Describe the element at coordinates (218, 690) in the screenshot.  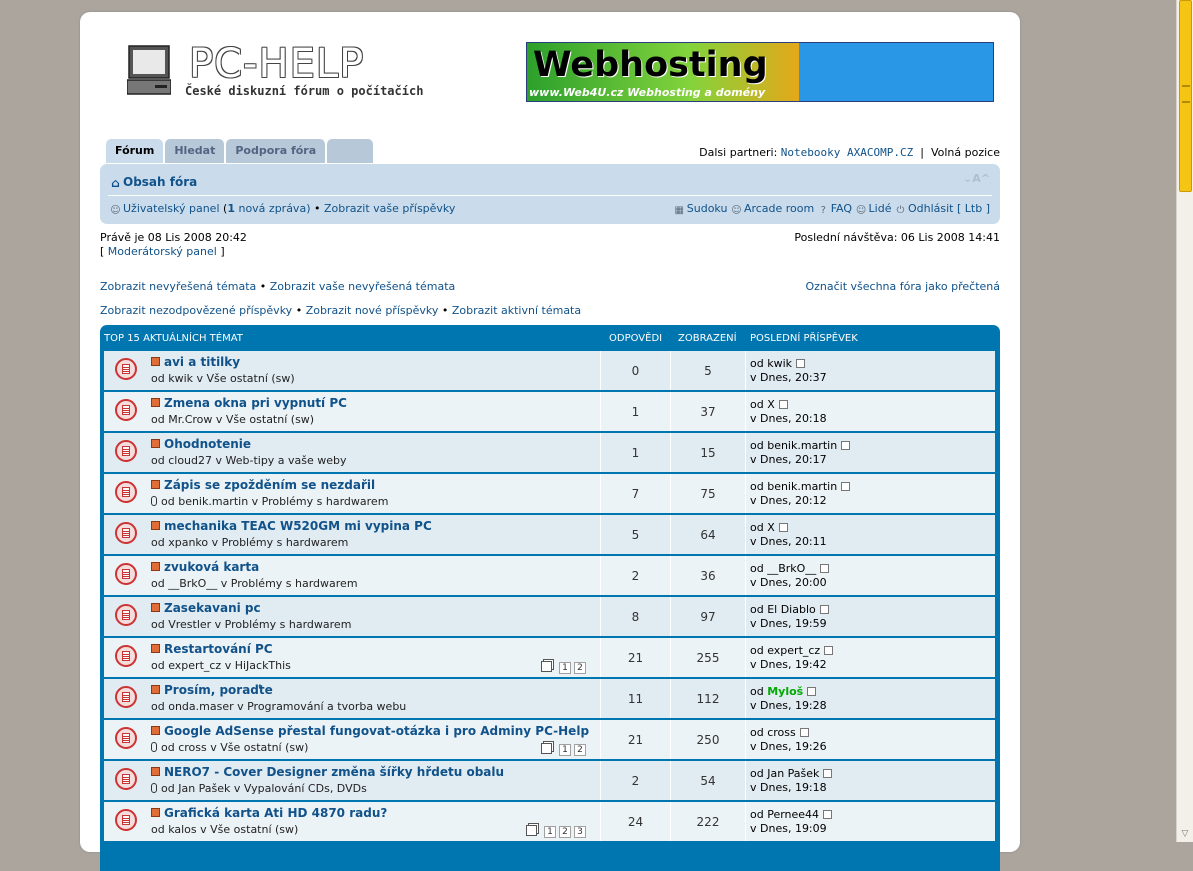
I see `topic-title-link: Prosím, poraďte` at that location.